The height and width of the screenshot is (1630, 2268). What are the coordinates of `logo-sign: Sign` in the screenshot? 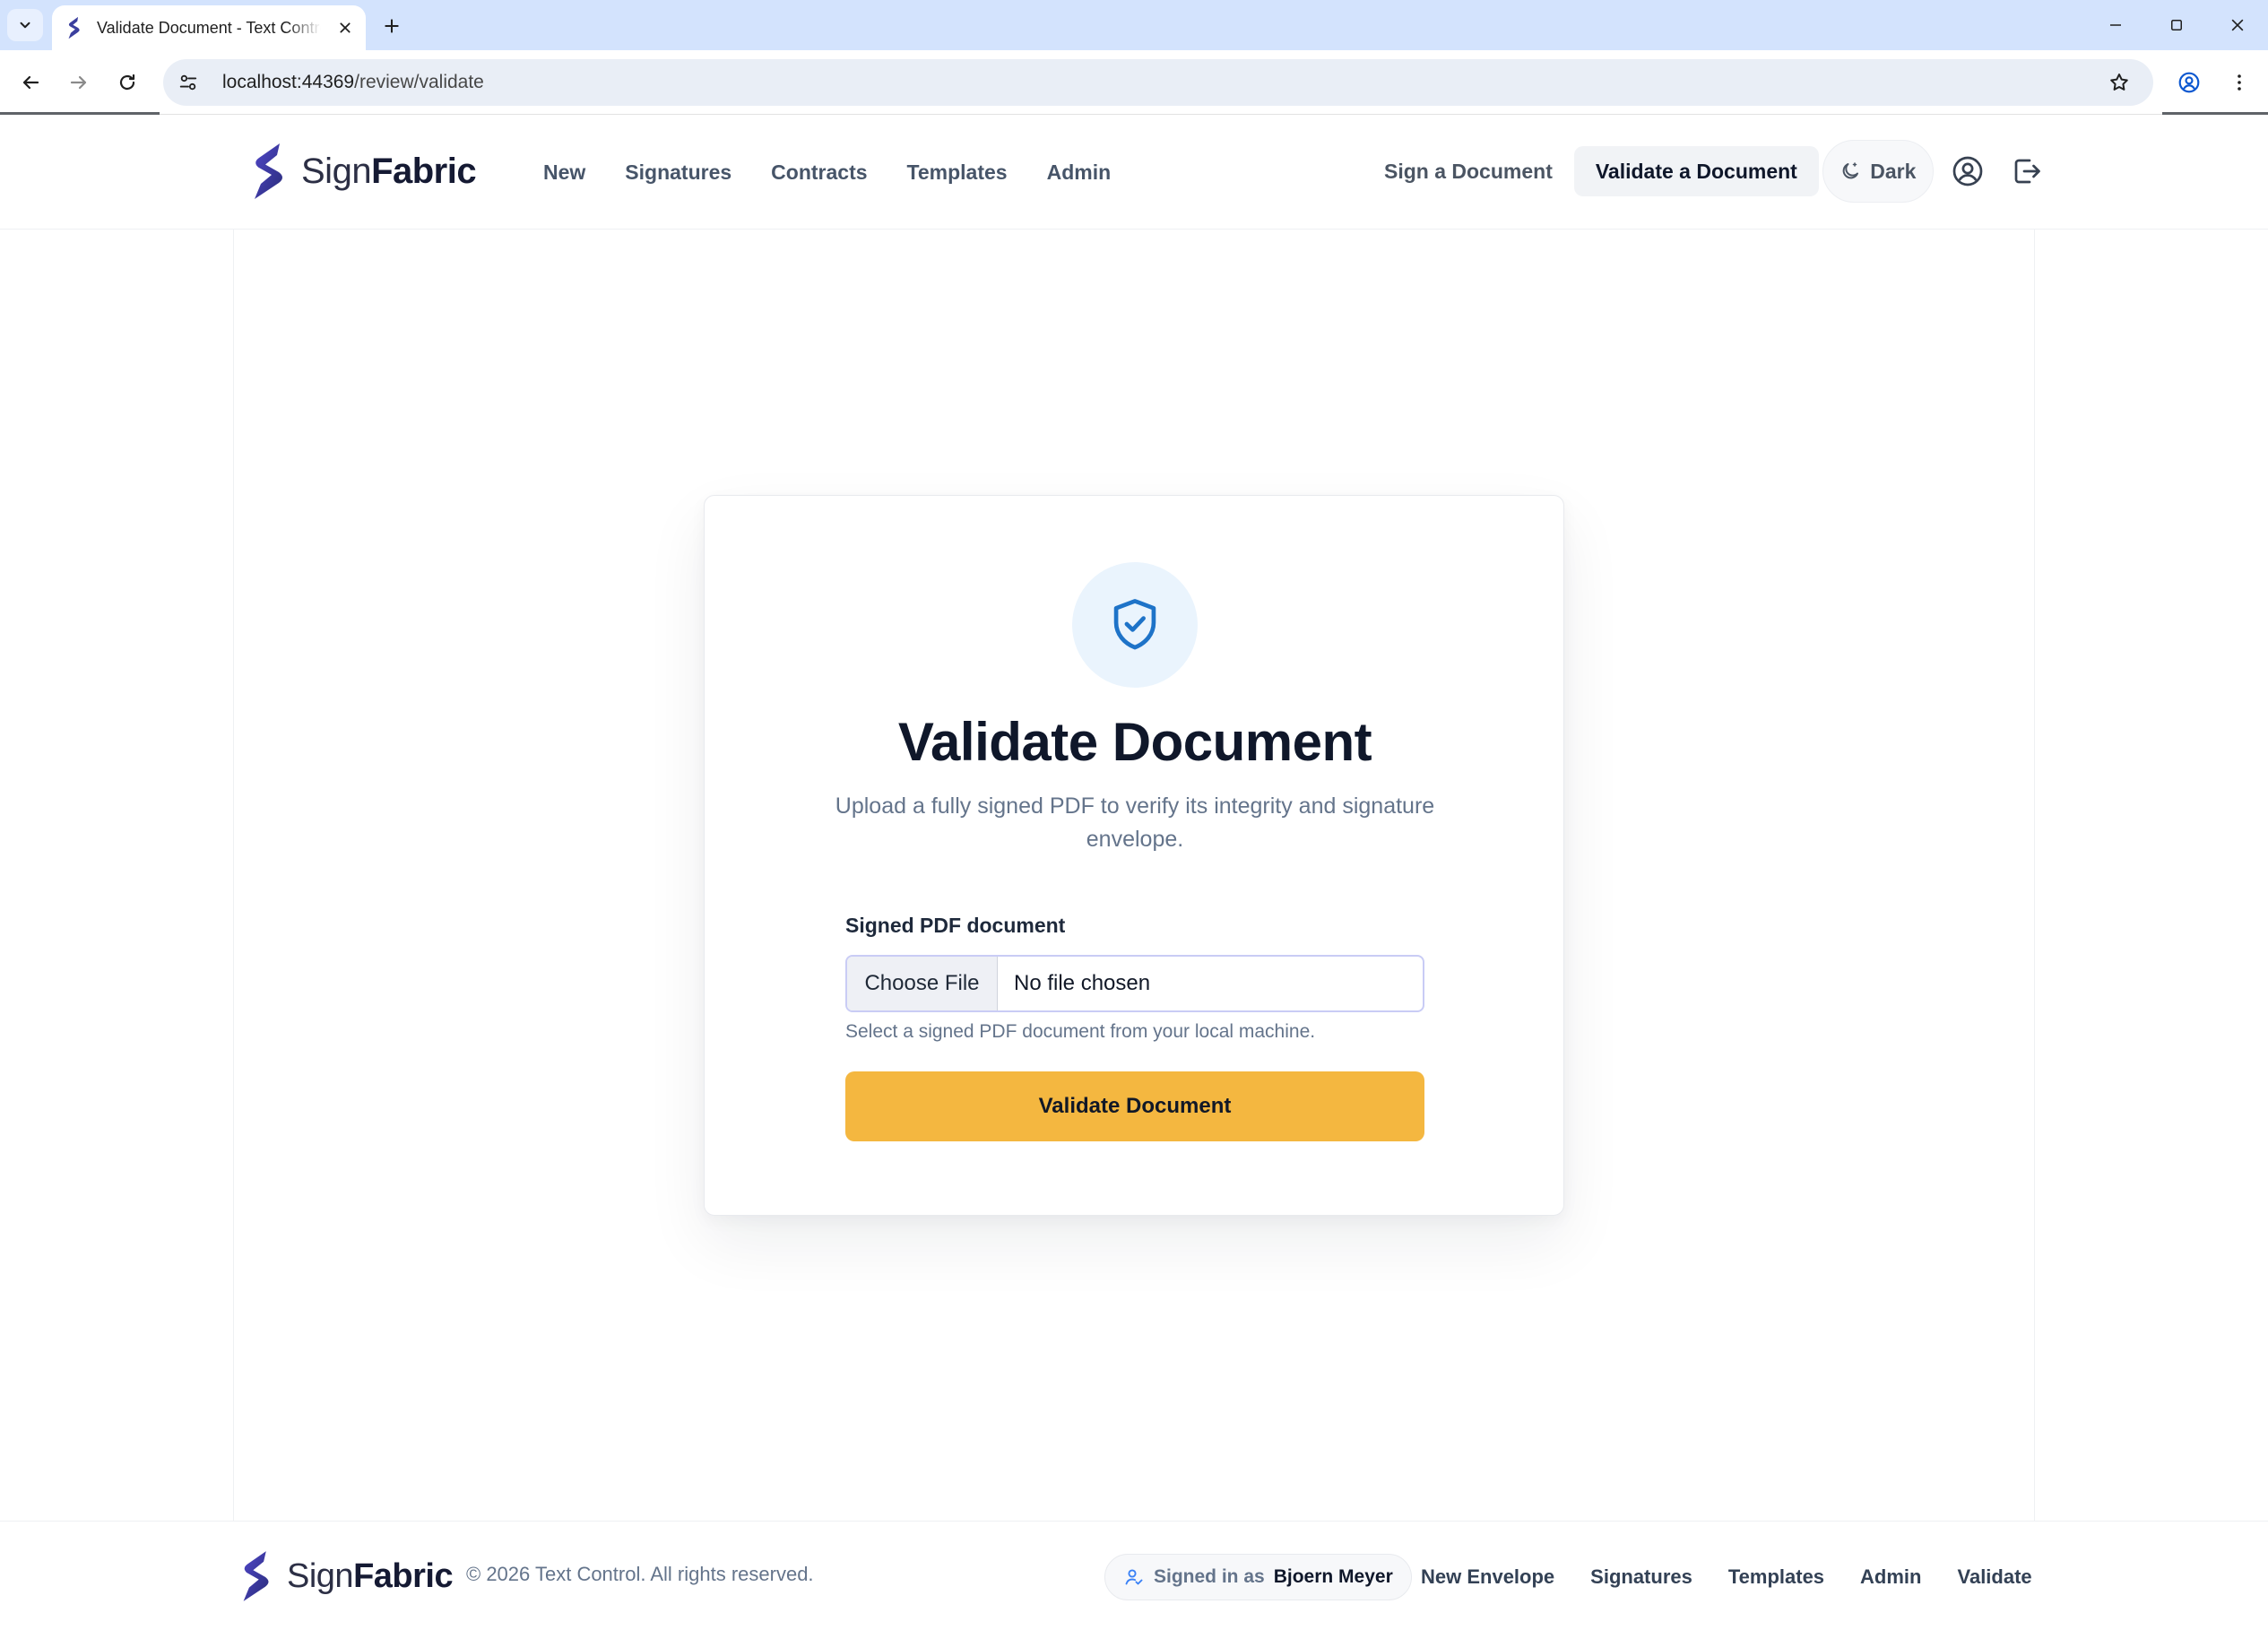 It's located at (336, 171).